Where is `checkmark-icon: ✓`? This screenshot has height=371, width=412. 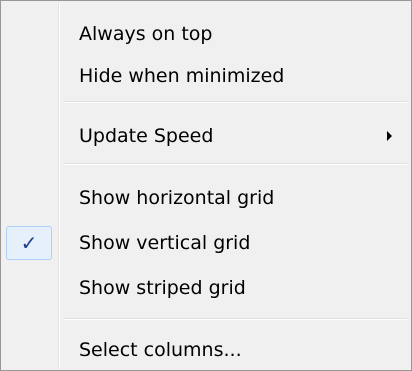 checkmark-icon: ✓ is located at coordinates (29, 243).